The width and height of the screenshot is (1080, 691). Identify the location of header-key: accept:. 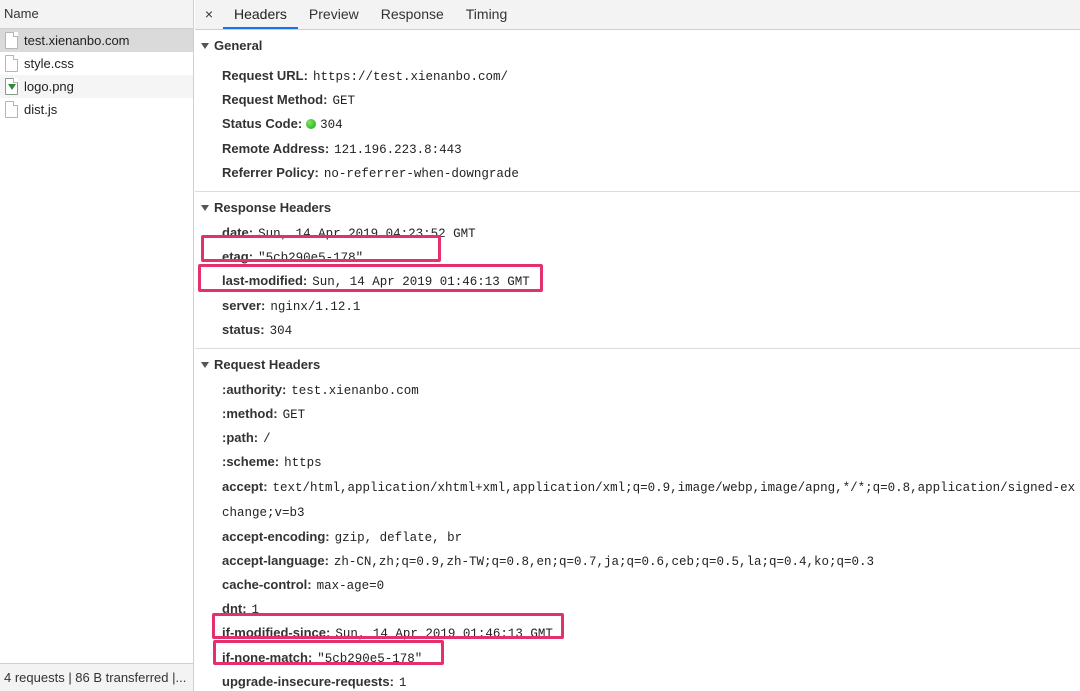
(245, 486).